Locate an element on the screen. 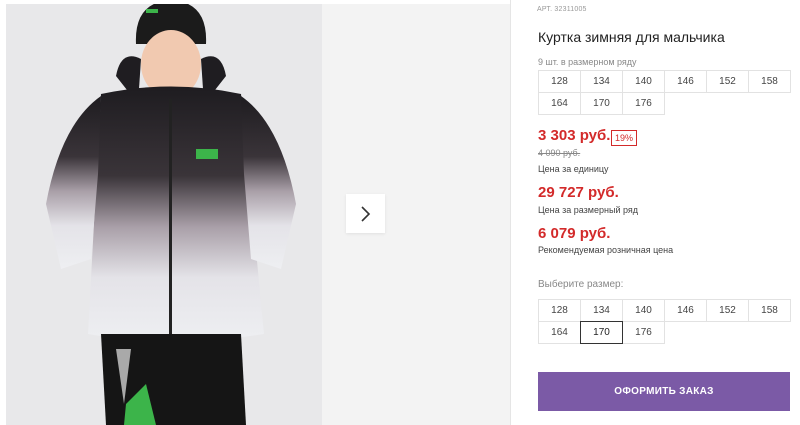 Image resolution: width=800 pixels, height=425 pixels. discount-badge: 19% is located at coordinates (624, 138).